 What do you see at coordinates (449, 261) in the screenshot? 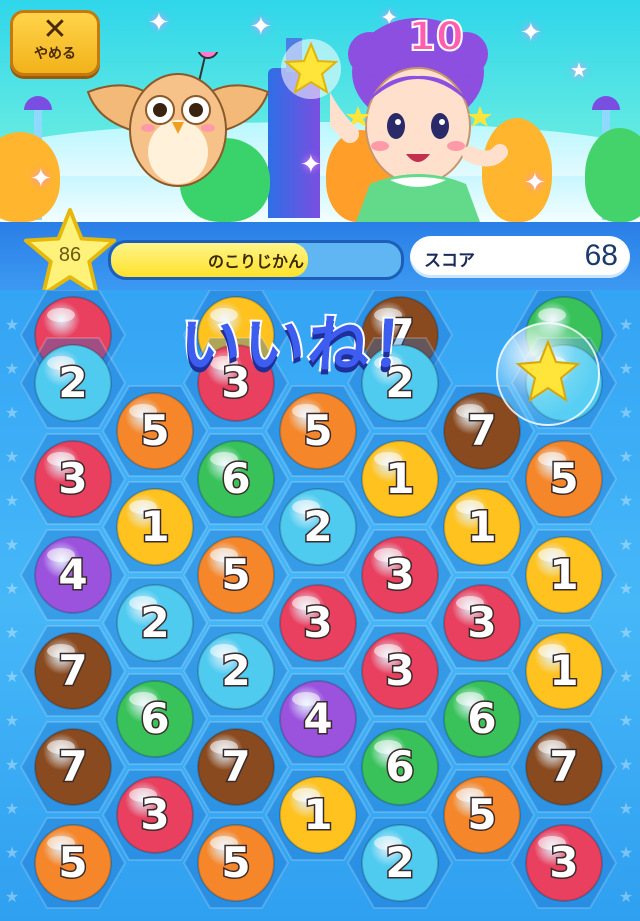
I see `score-label: スコア` at bounding box center [449, 261].